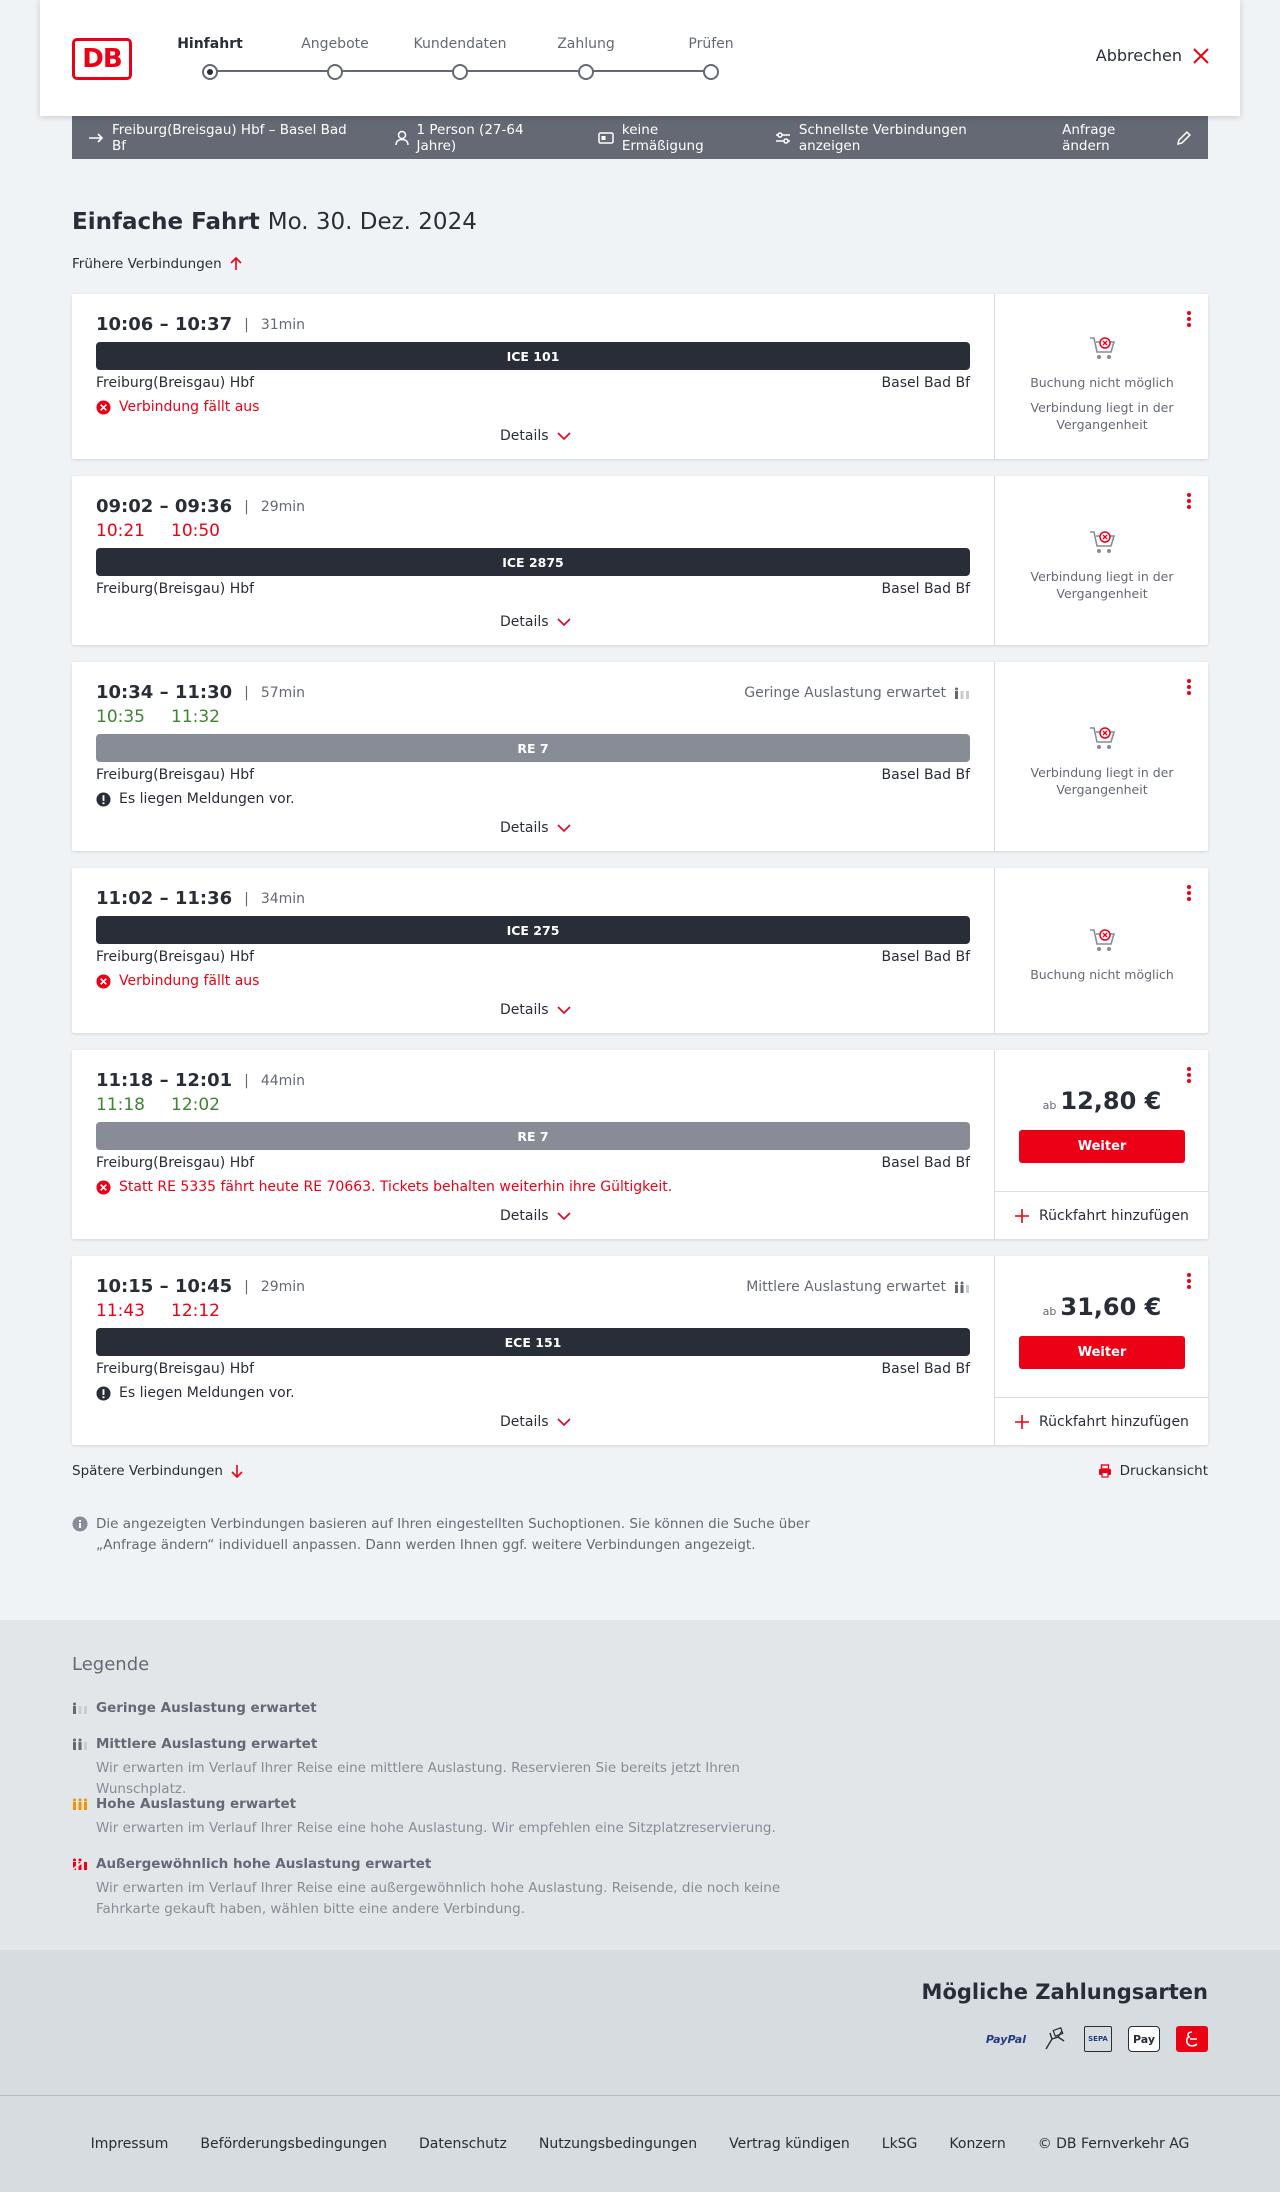  What do you see at coordinates (1153, 55) in the screenshot?
I see `cancel-button: Abbrechen` at bounding box center [1153, 55].